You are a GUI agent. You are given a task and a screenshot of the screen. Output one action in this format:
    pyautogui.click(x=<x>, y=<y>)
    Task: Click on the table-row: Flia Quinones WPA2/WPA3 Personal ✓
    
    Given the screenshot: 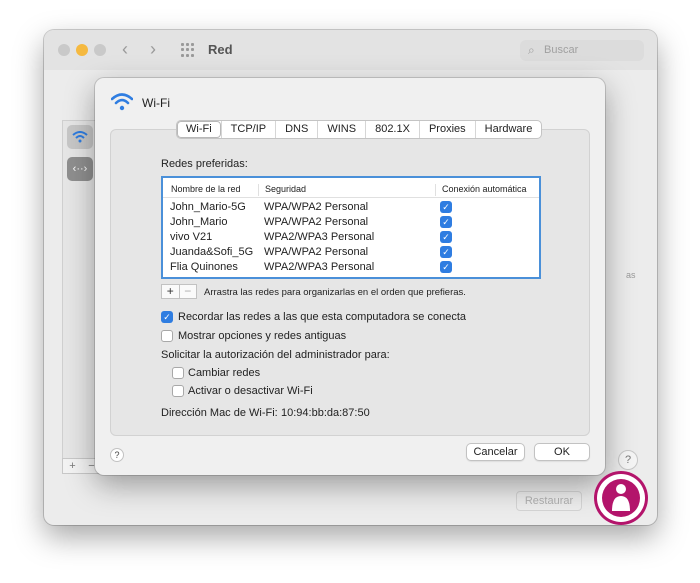 What is the action you would take?
    pyautogui.click(x=351, y=267)
    